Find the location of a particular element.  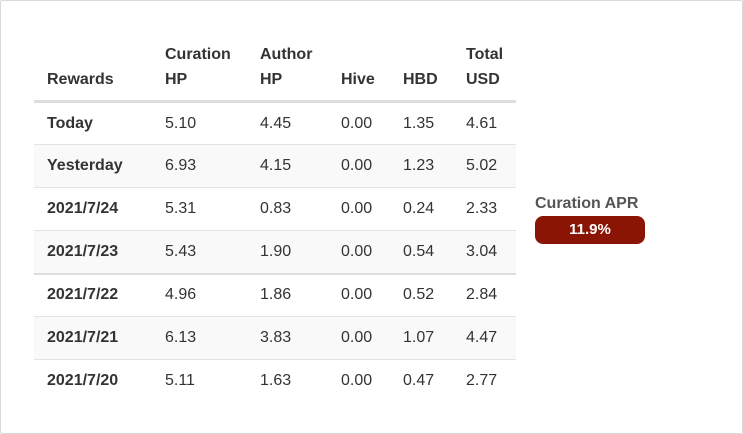

cell-author-hp: 0.83 is located at coordinates (287, 209).